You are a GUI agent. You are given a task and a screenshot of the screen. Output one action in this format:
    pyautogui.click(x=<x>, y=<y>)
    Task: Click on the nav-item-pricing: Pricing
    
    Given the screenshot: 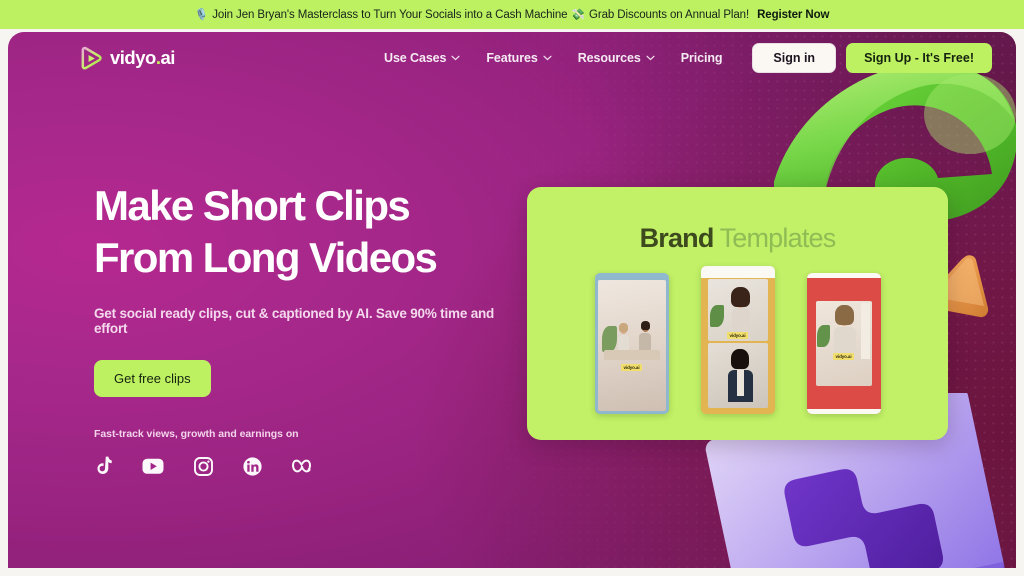 What is the action you would take?
    pyautogui.click(x=702, y=58)
    